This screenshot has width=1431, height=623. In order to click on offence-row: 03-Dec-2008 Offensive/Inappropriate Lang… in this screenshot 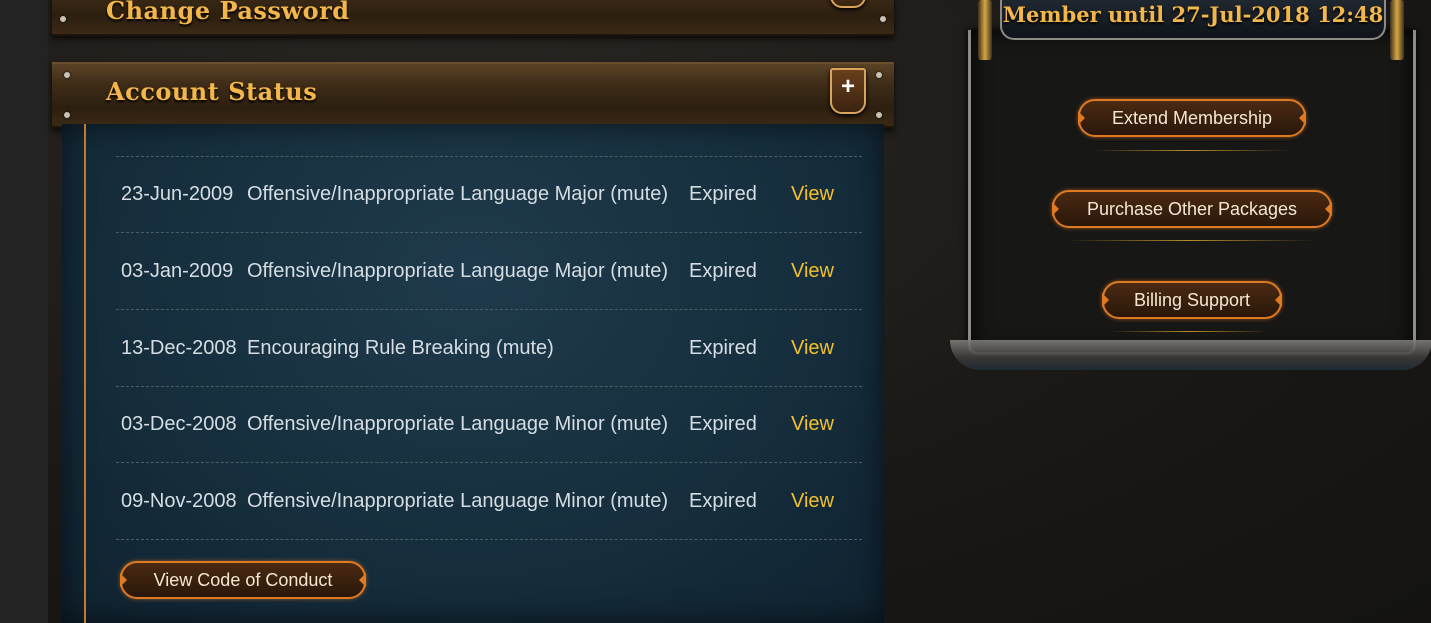, I will do `click(489, 424)`.